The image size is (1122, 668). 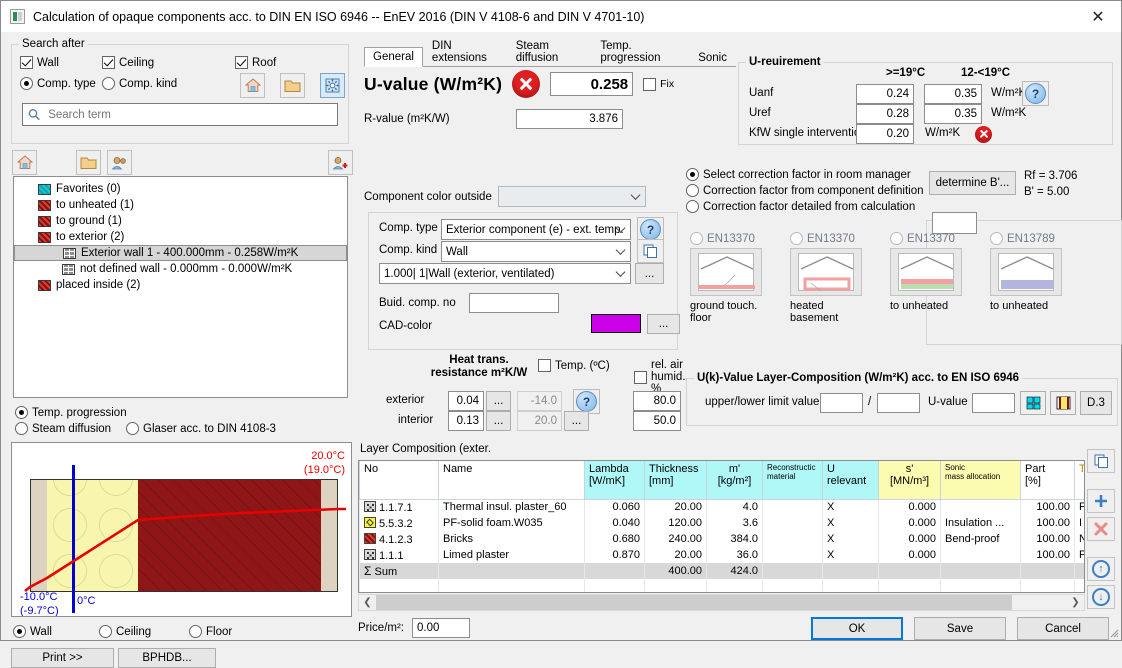 What do you see at coordinates (1075, 602) in the screenshot?
I see `scroll-right-arrow: ❯` at bounding box center [1075, 602].